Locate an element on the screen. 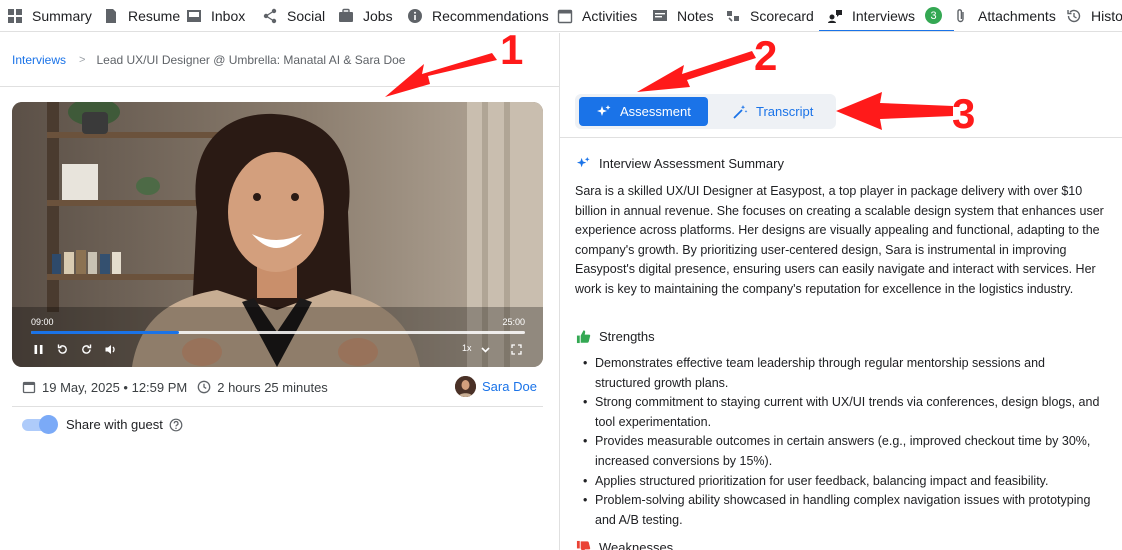  chevron-right-icon: > is located at coordinates (82, 60).